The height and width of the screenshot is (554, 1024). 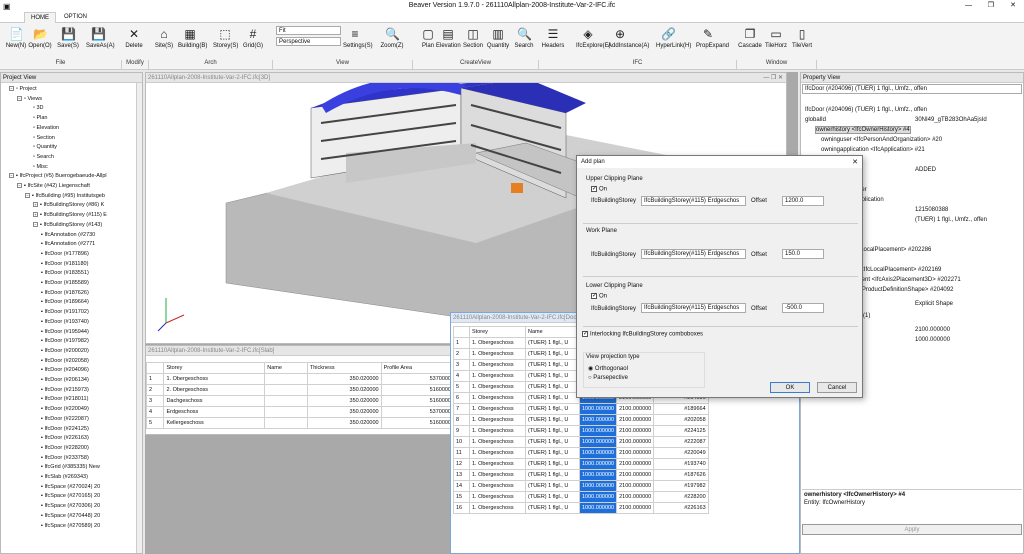 I want to click on ribbon-button-zoomz: 🔍 Zoom(Z), so click(x=392, y=40).